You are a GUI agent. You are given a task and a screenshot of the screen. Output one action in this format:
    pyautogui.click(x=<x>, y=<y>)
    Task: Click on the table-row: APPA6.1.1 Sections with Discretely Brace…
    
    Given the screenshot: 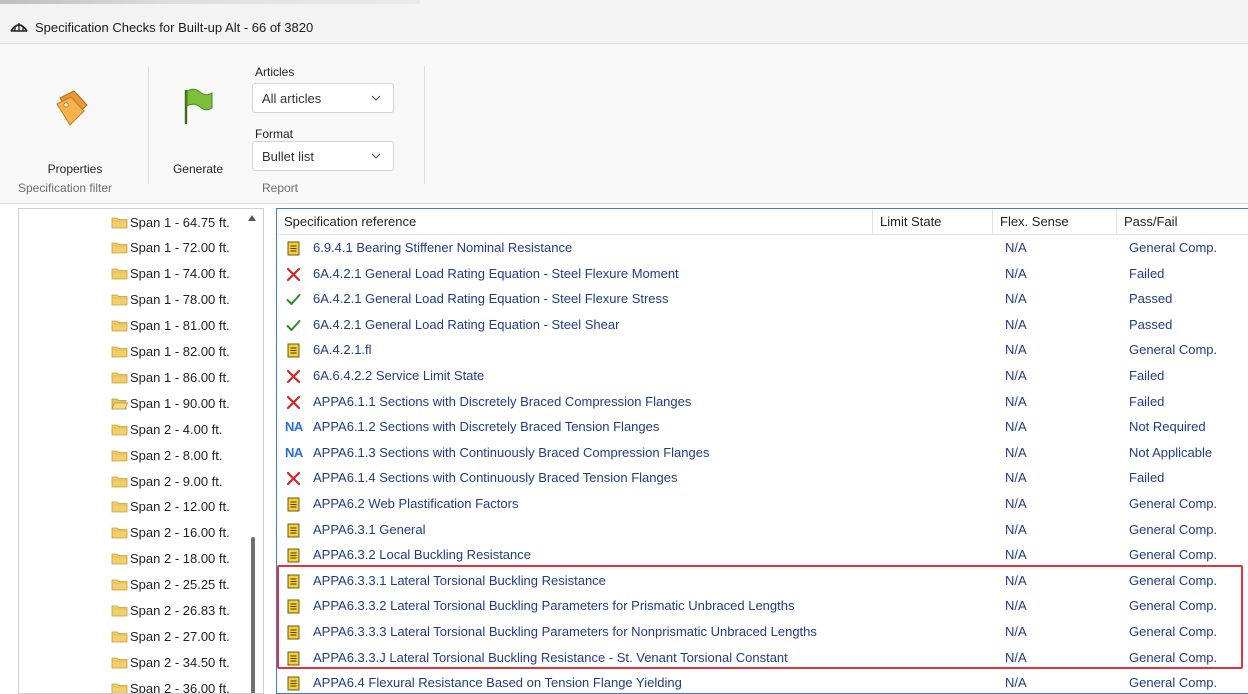 What is the action you would take?
    pyautogui.click(x=762, y=402)
    